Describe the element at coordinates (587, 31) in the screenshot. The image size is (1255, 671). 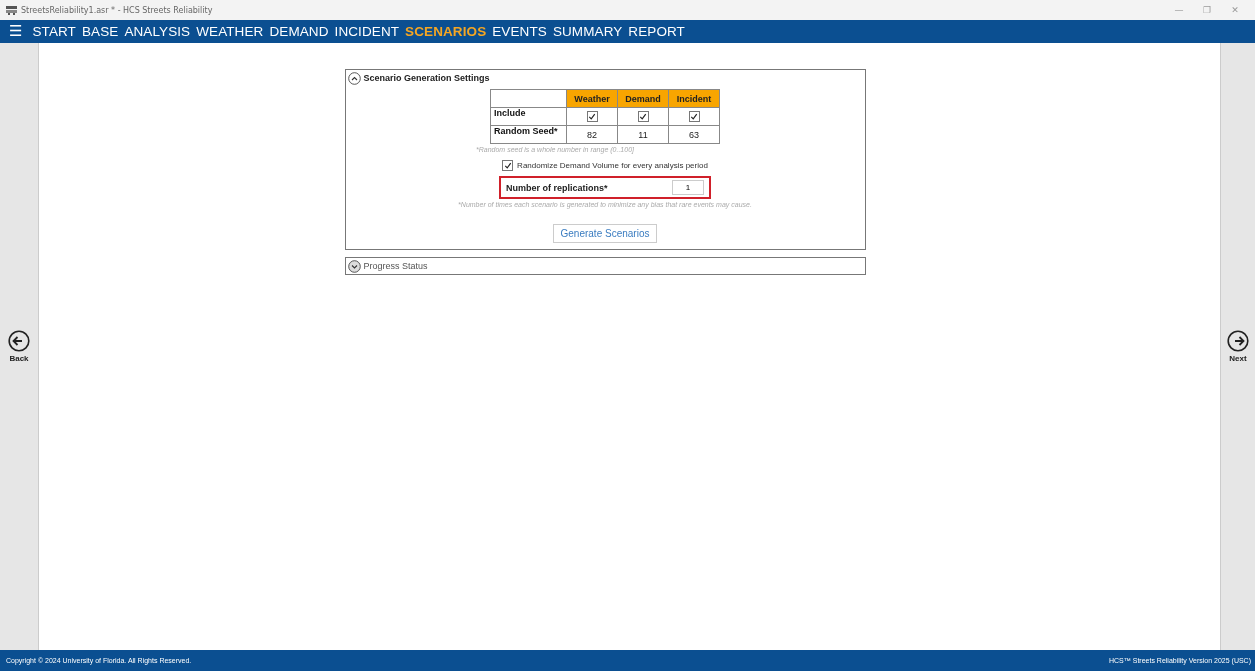
I see `menu-tab: SUMMARY` at that location.